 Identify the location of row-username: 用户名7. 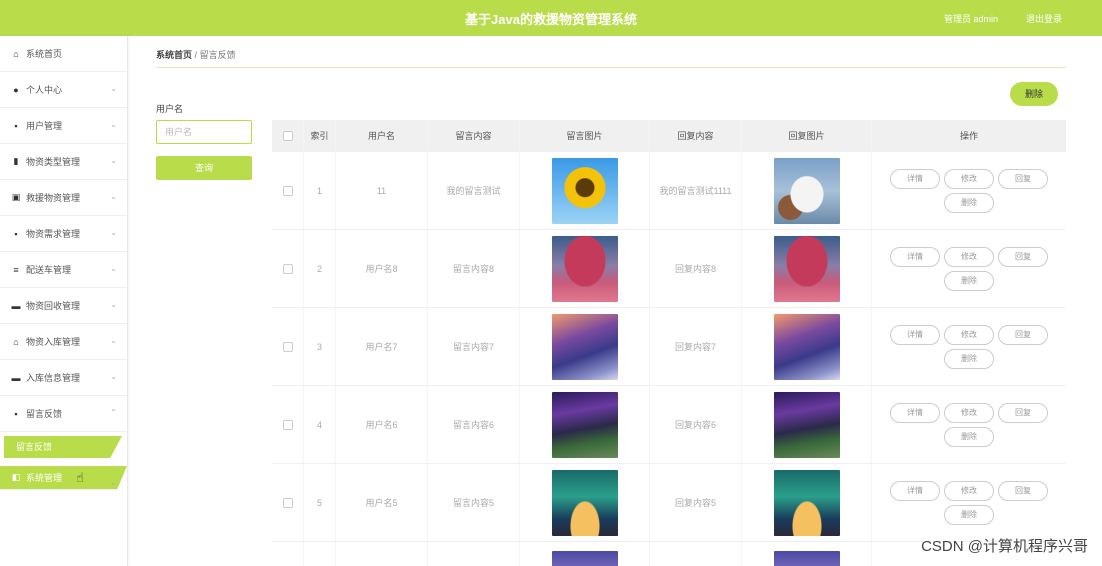
(382, 346).